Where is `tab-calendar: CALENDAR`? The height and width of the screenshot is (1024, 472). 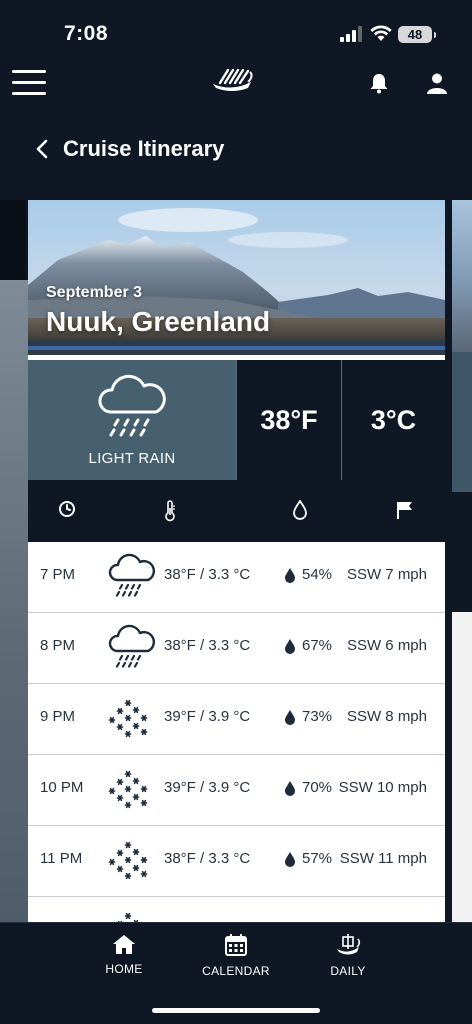
tab-calendar: CALENDAR is located at coordinates (236, 955).